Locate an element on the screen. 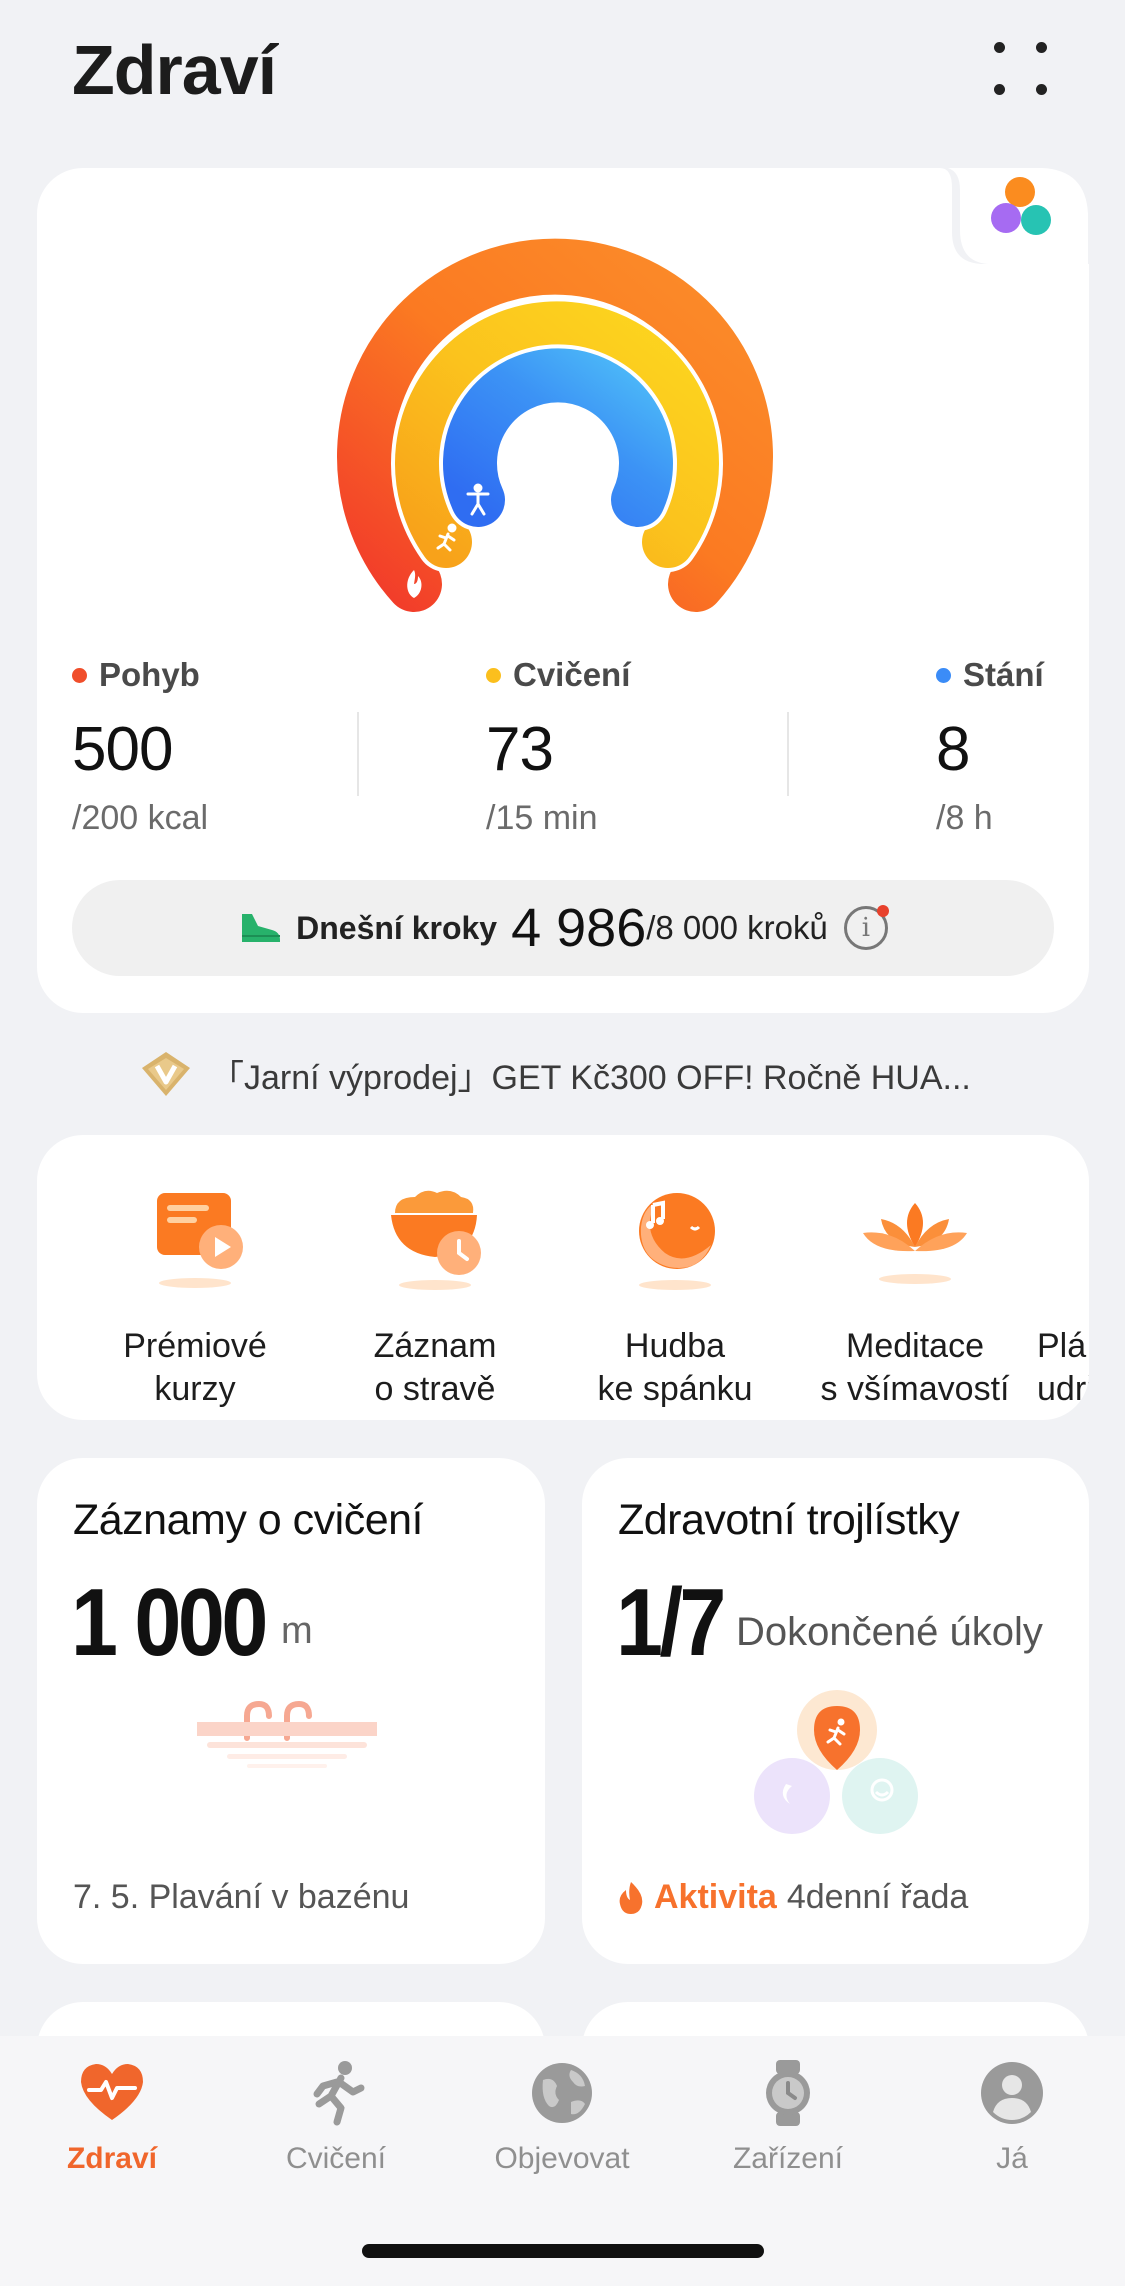 Image resolution: width=1125 pixels, height=2286 pixels. daily-steps-bar: Dnešní kroky 4 986 /8 000 kroků i is located at coordinates (563, 928).